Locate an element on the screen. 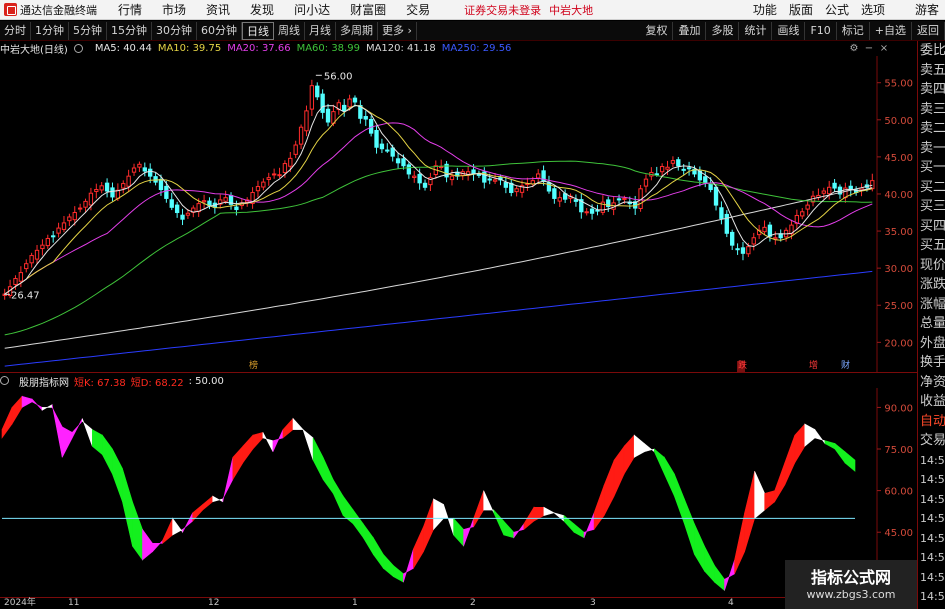 This screenshot has height=609, width=945. side-item-24: 14:56 is located at coordinates (931, 519).